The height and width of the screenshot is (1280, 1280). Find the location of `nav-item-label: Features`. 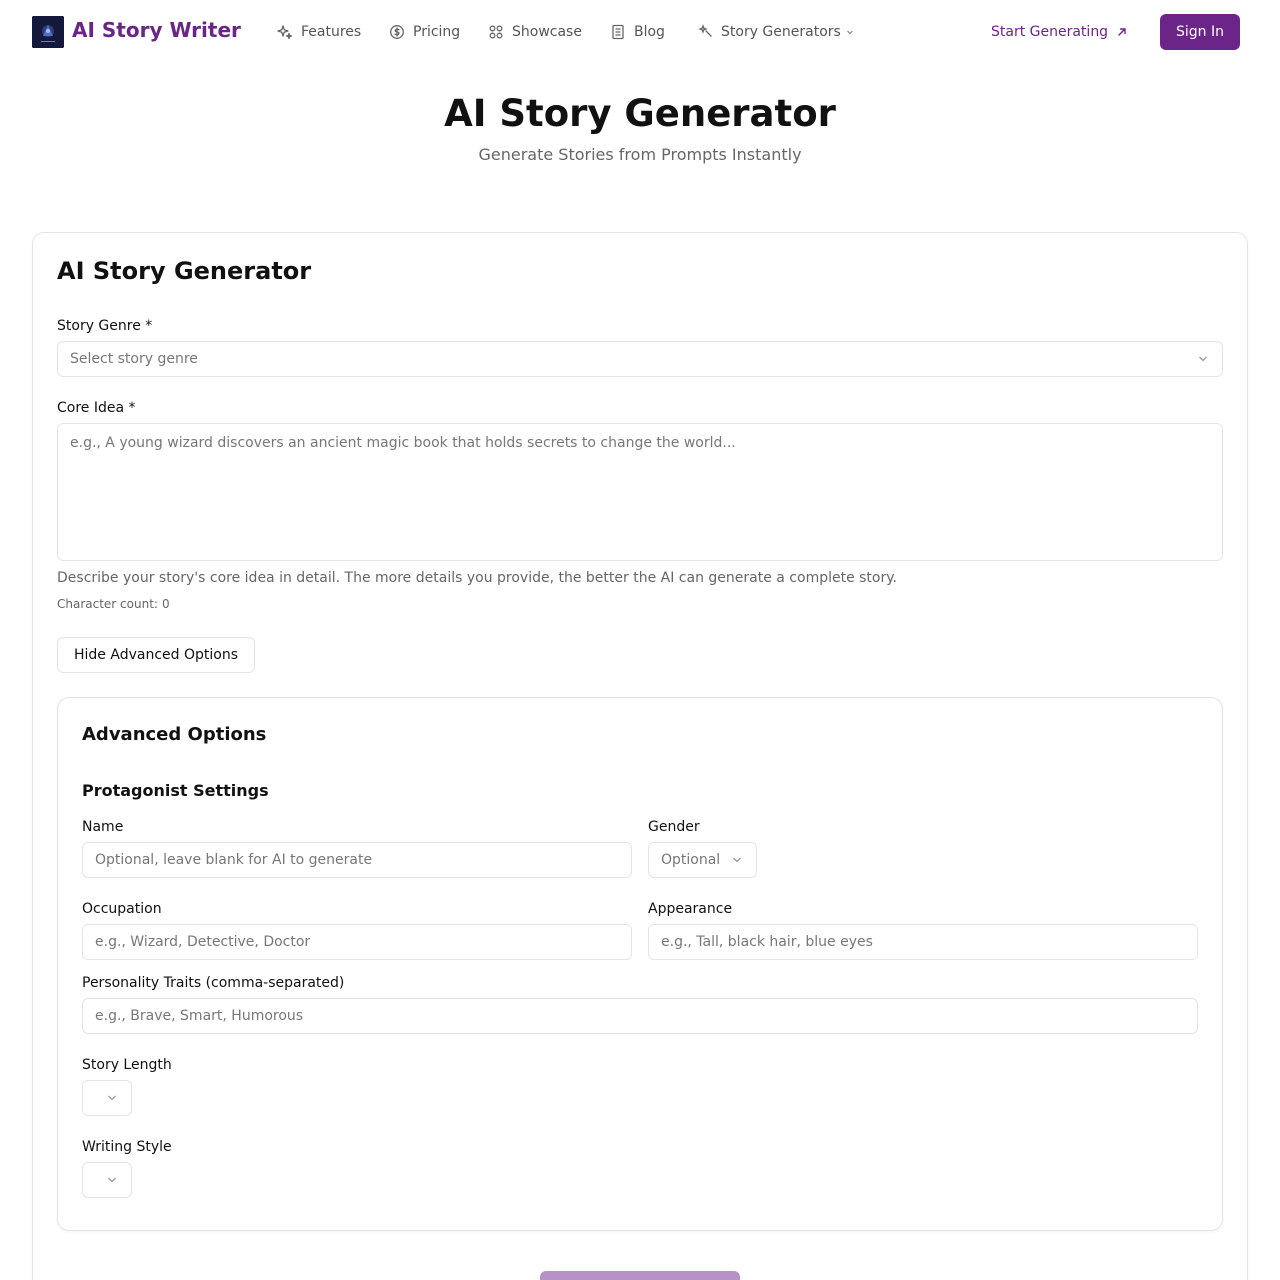

nav-item-label: Features is located at coordinates (331, 32).